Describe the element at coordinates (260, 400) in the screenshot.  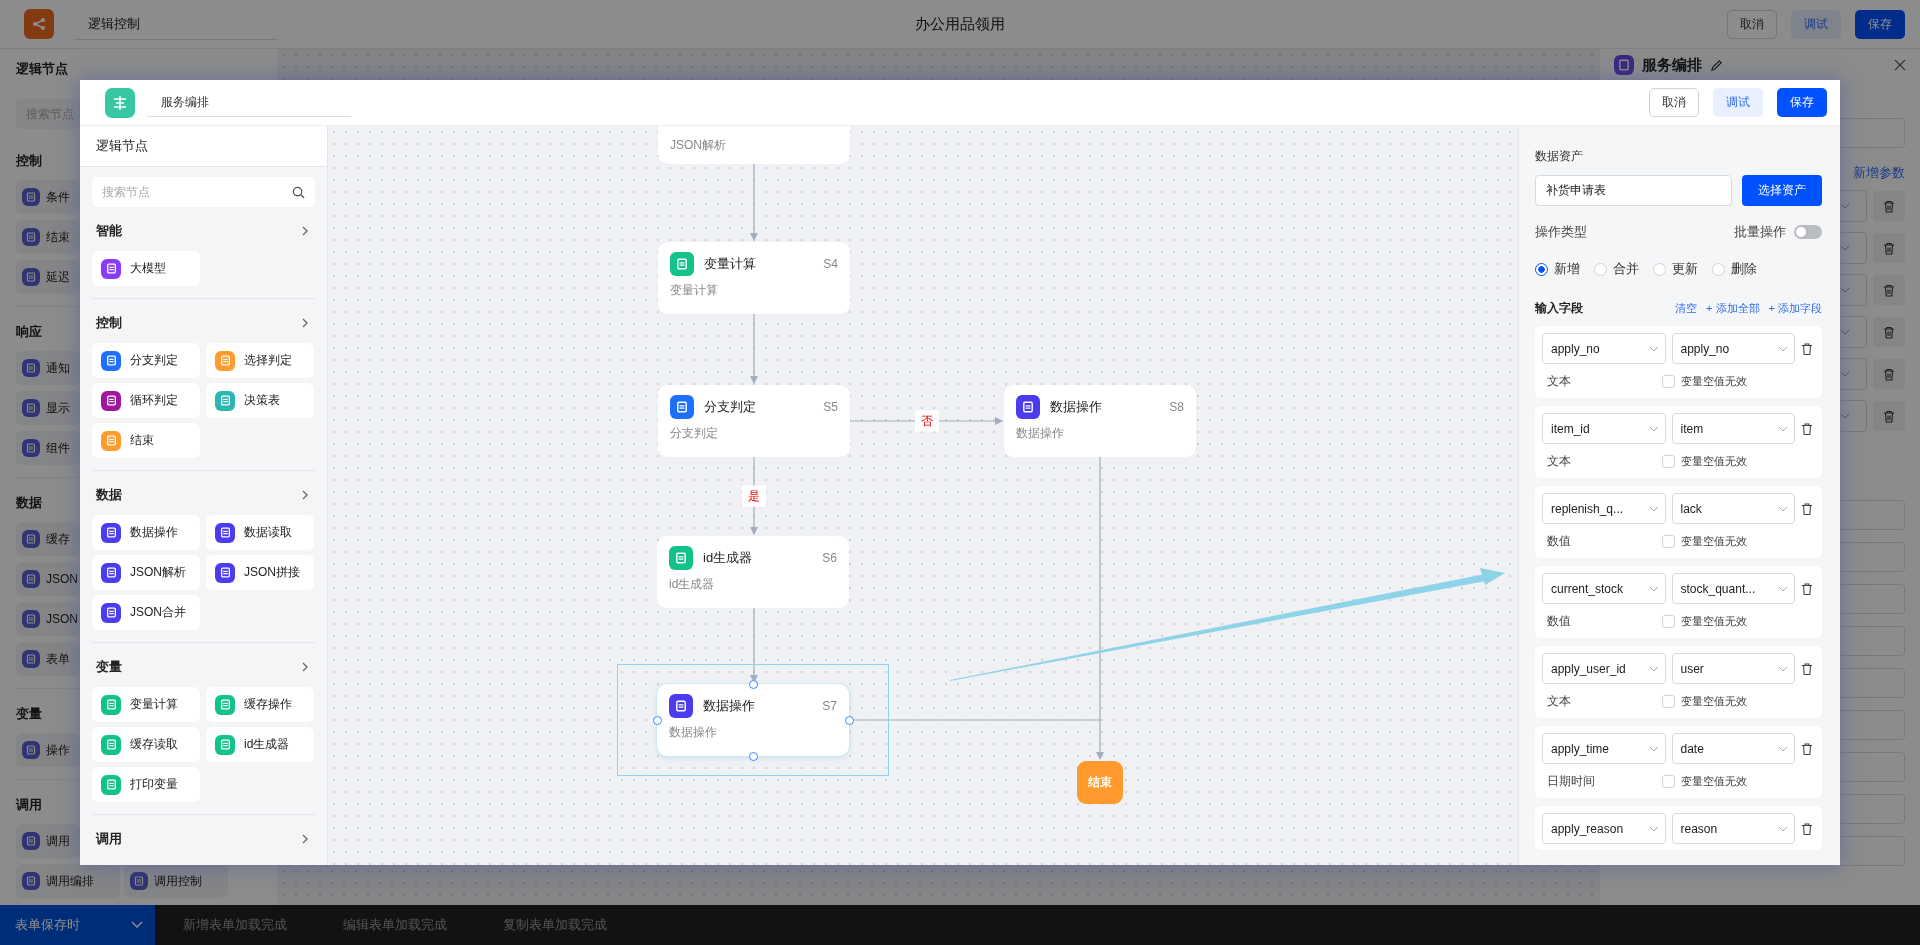
I see `node-item: 决策表` at that location.